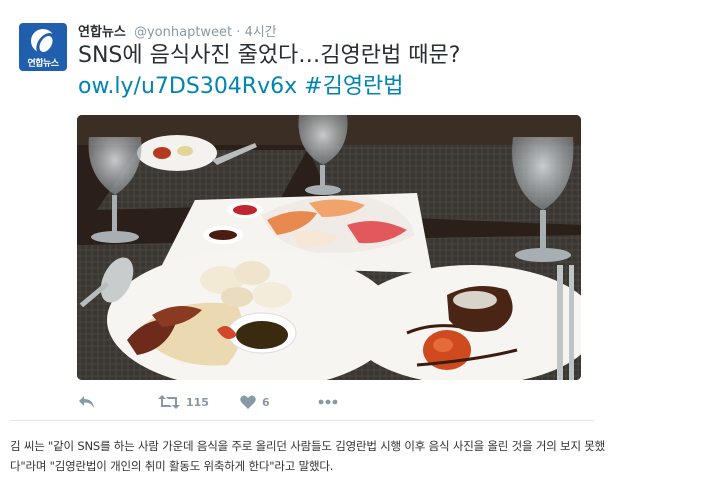 This screenshot has height=483, width=703. I want to click on more-button, so click(328, 402).